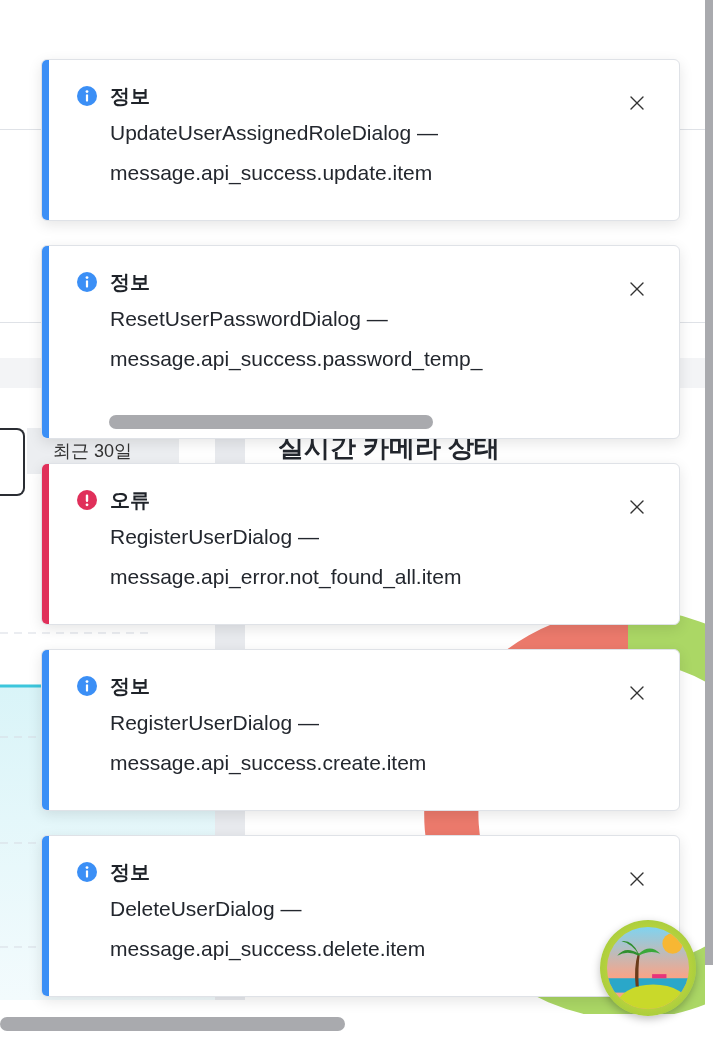  I want to click on toast-message: message.api_success.password_temp_, so click(297, 359).